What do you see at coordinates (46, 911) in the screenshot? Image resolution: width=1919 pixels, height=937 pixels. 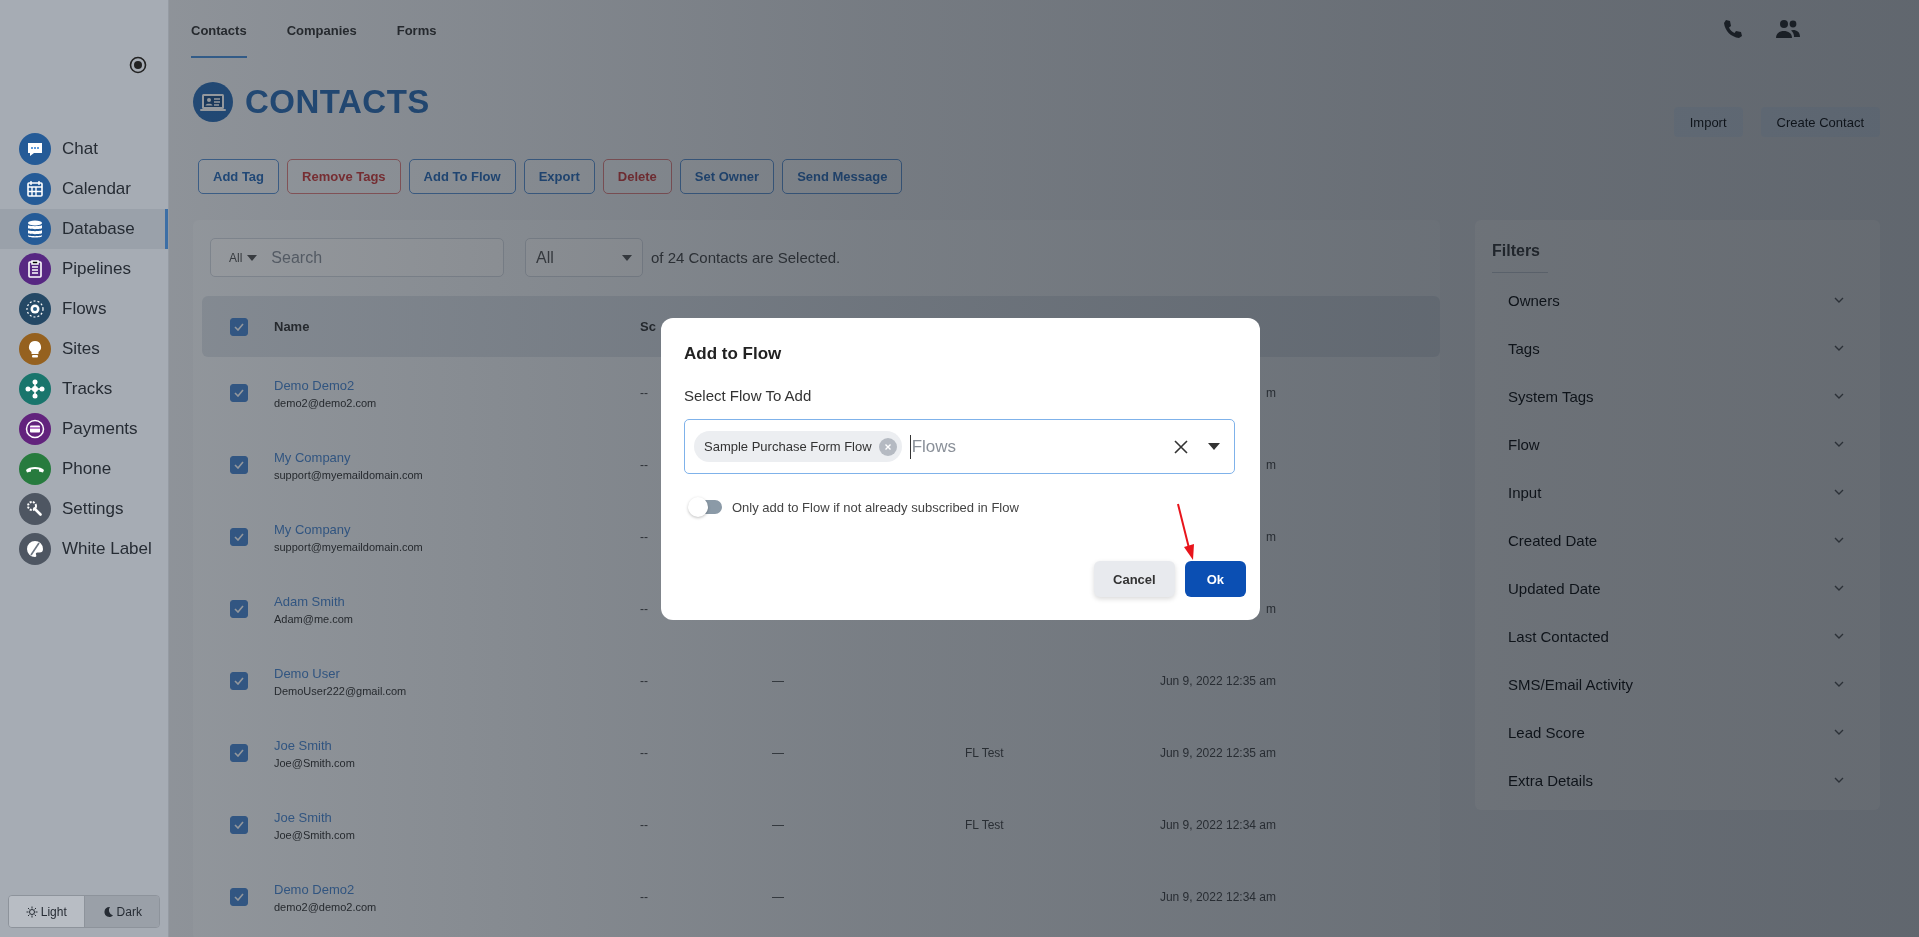 I see `theme-button: Light` at bounding box center [46, 911].